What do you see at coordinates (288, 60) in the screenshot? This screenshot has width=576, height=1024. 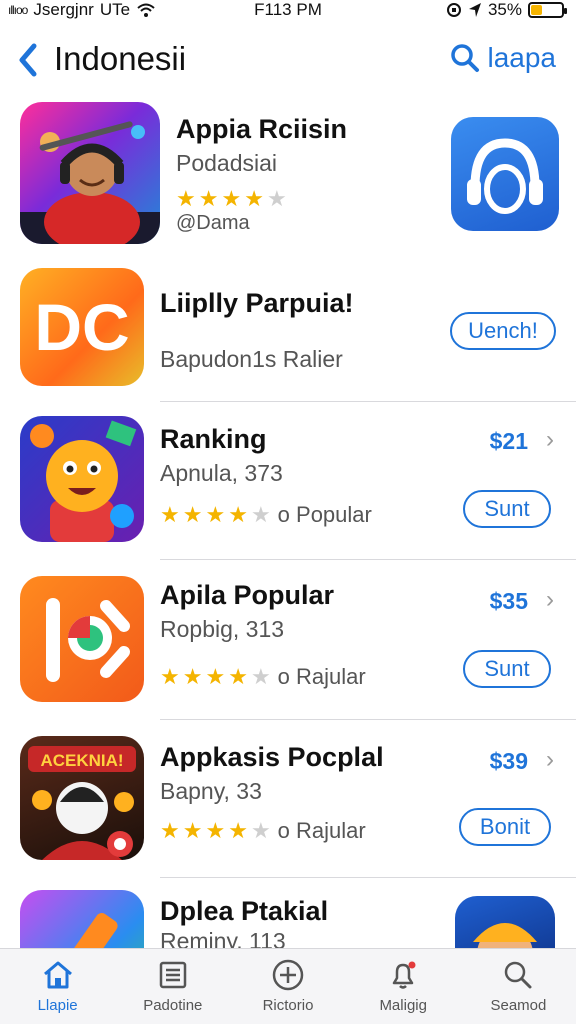 I see `nav-header: Indonesii laapa` at bounding box center [288, 60].